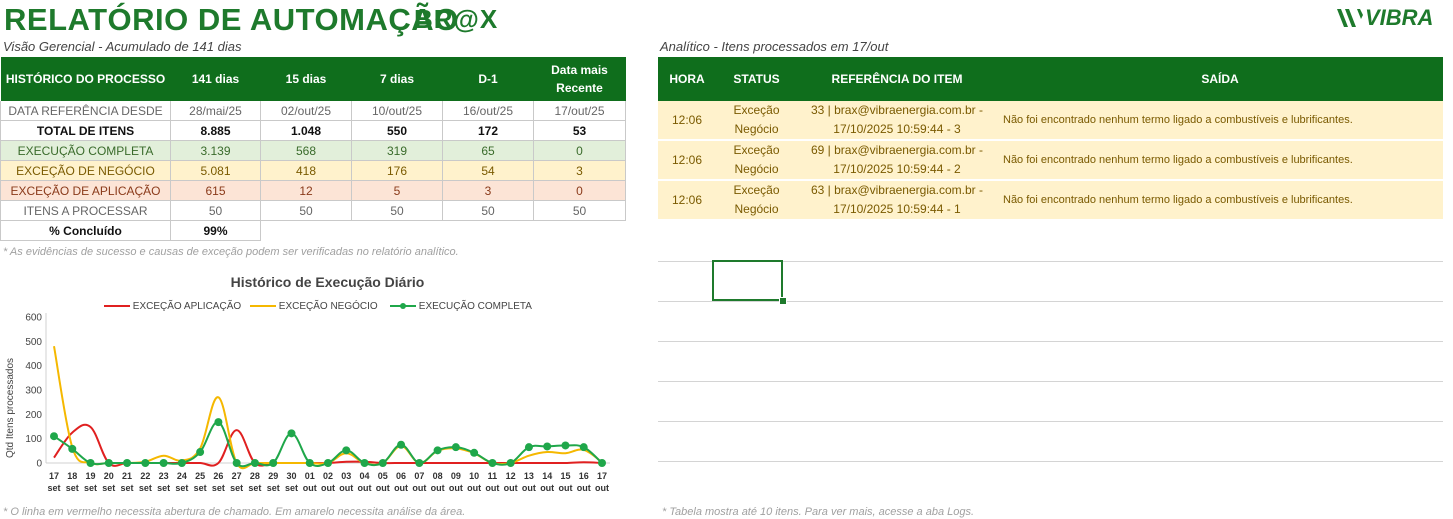 Image resolution: width=1453 pixels, height=519 pixels. Describe the element at coordinates (85, 130) in the screenshot. I see `cell: TOTAL DE ITENS` at that location.